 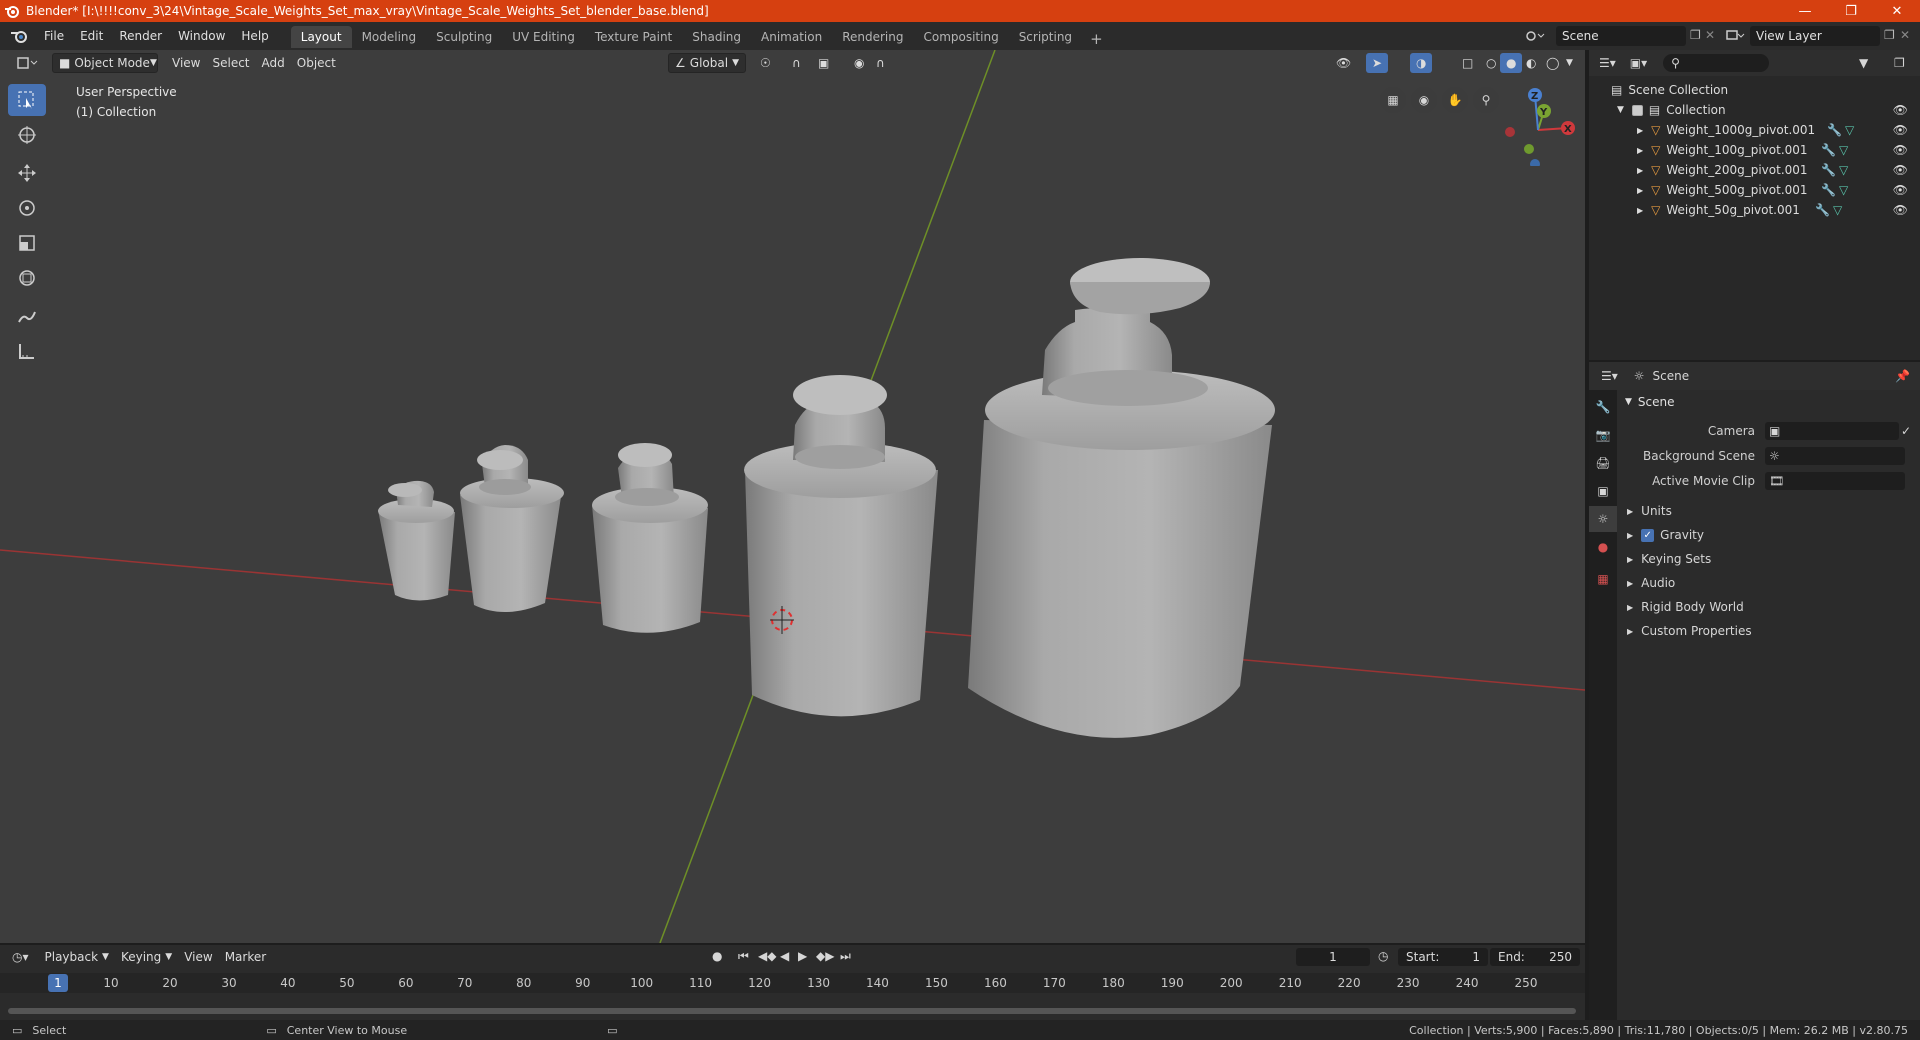 I want to click on select-menu: Select, so click(x=230, y=63).